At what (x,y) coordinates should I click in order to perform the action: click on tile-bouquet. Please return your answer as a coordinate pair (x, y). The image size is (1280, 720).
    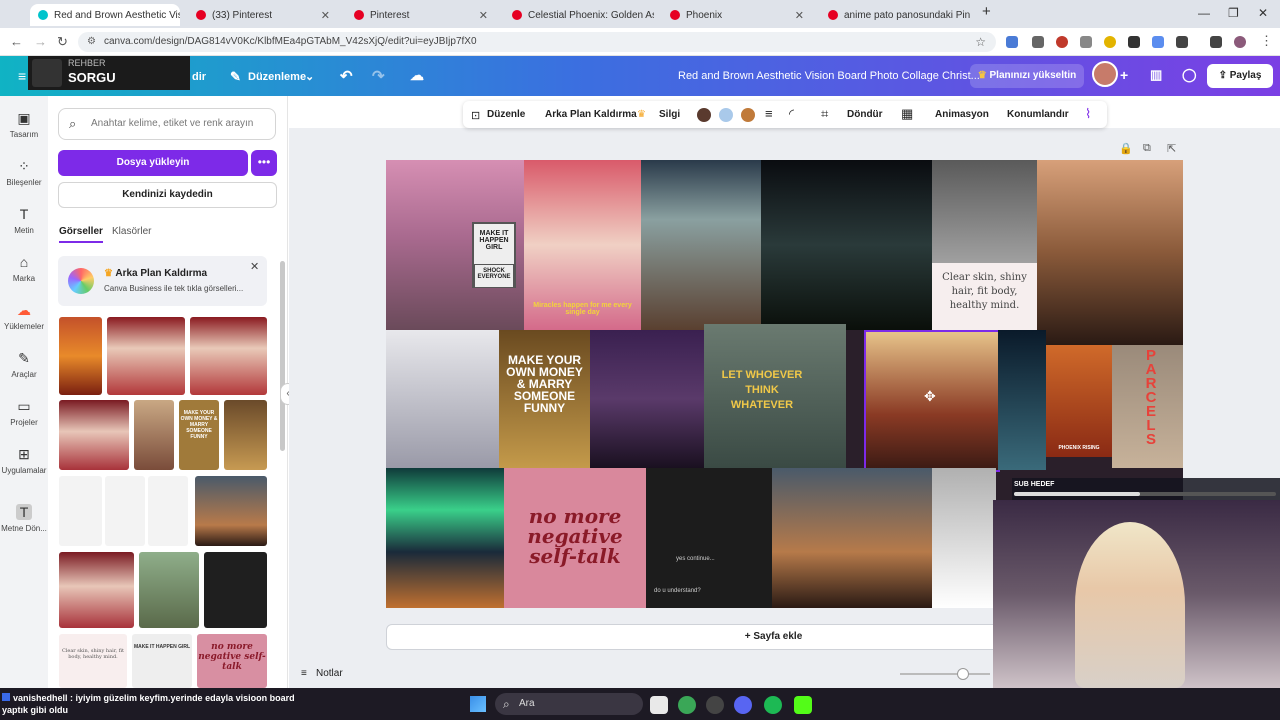
    Looking at the image, I should click on (442, 399).